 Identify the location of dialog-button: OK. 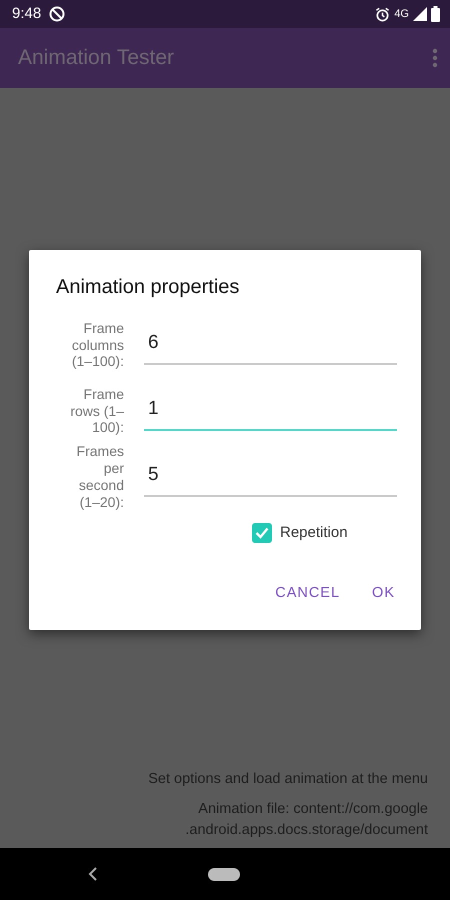
(383, 593).